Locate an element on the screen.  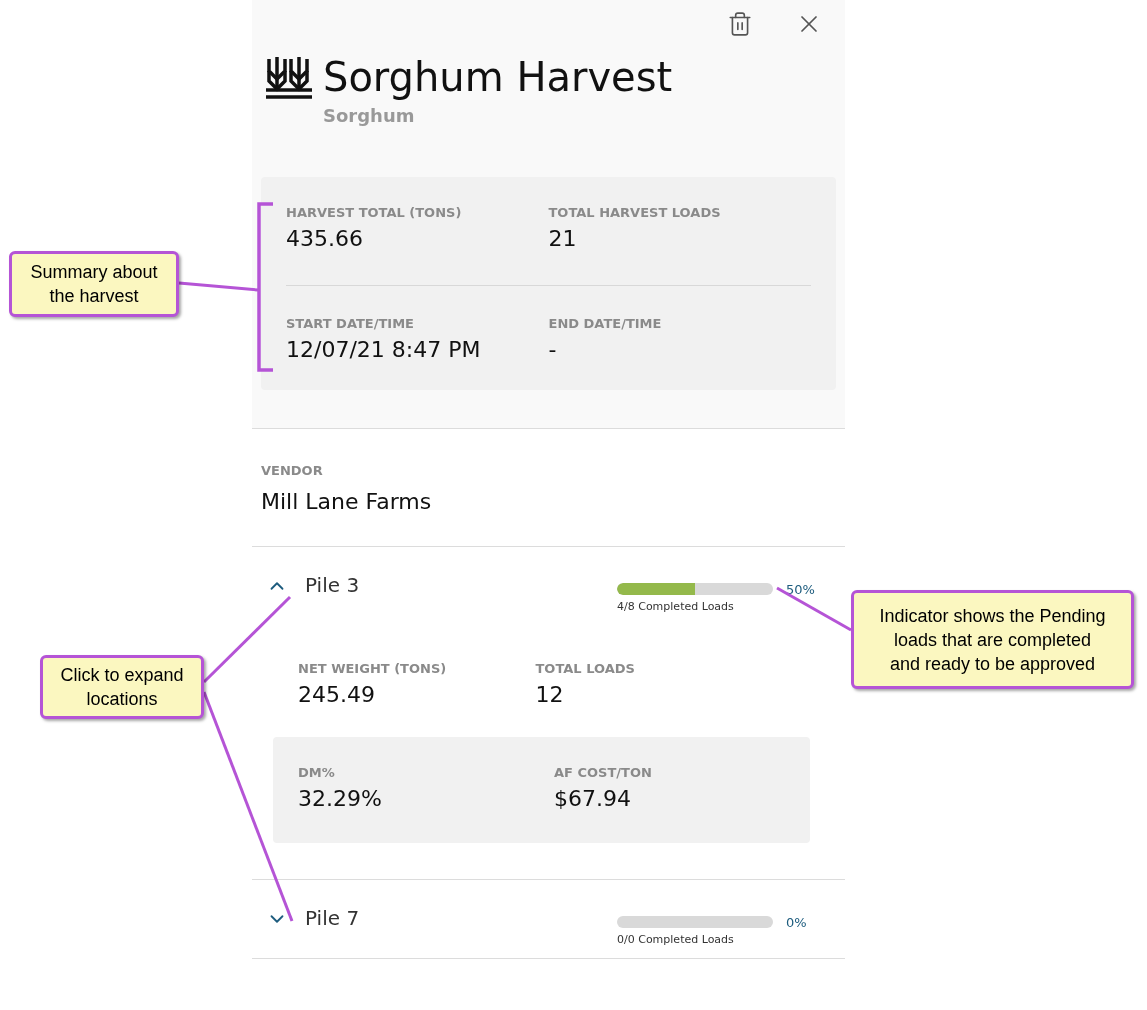
vendor-name: Mill Lane Farms is located at coordinates (347, 501).